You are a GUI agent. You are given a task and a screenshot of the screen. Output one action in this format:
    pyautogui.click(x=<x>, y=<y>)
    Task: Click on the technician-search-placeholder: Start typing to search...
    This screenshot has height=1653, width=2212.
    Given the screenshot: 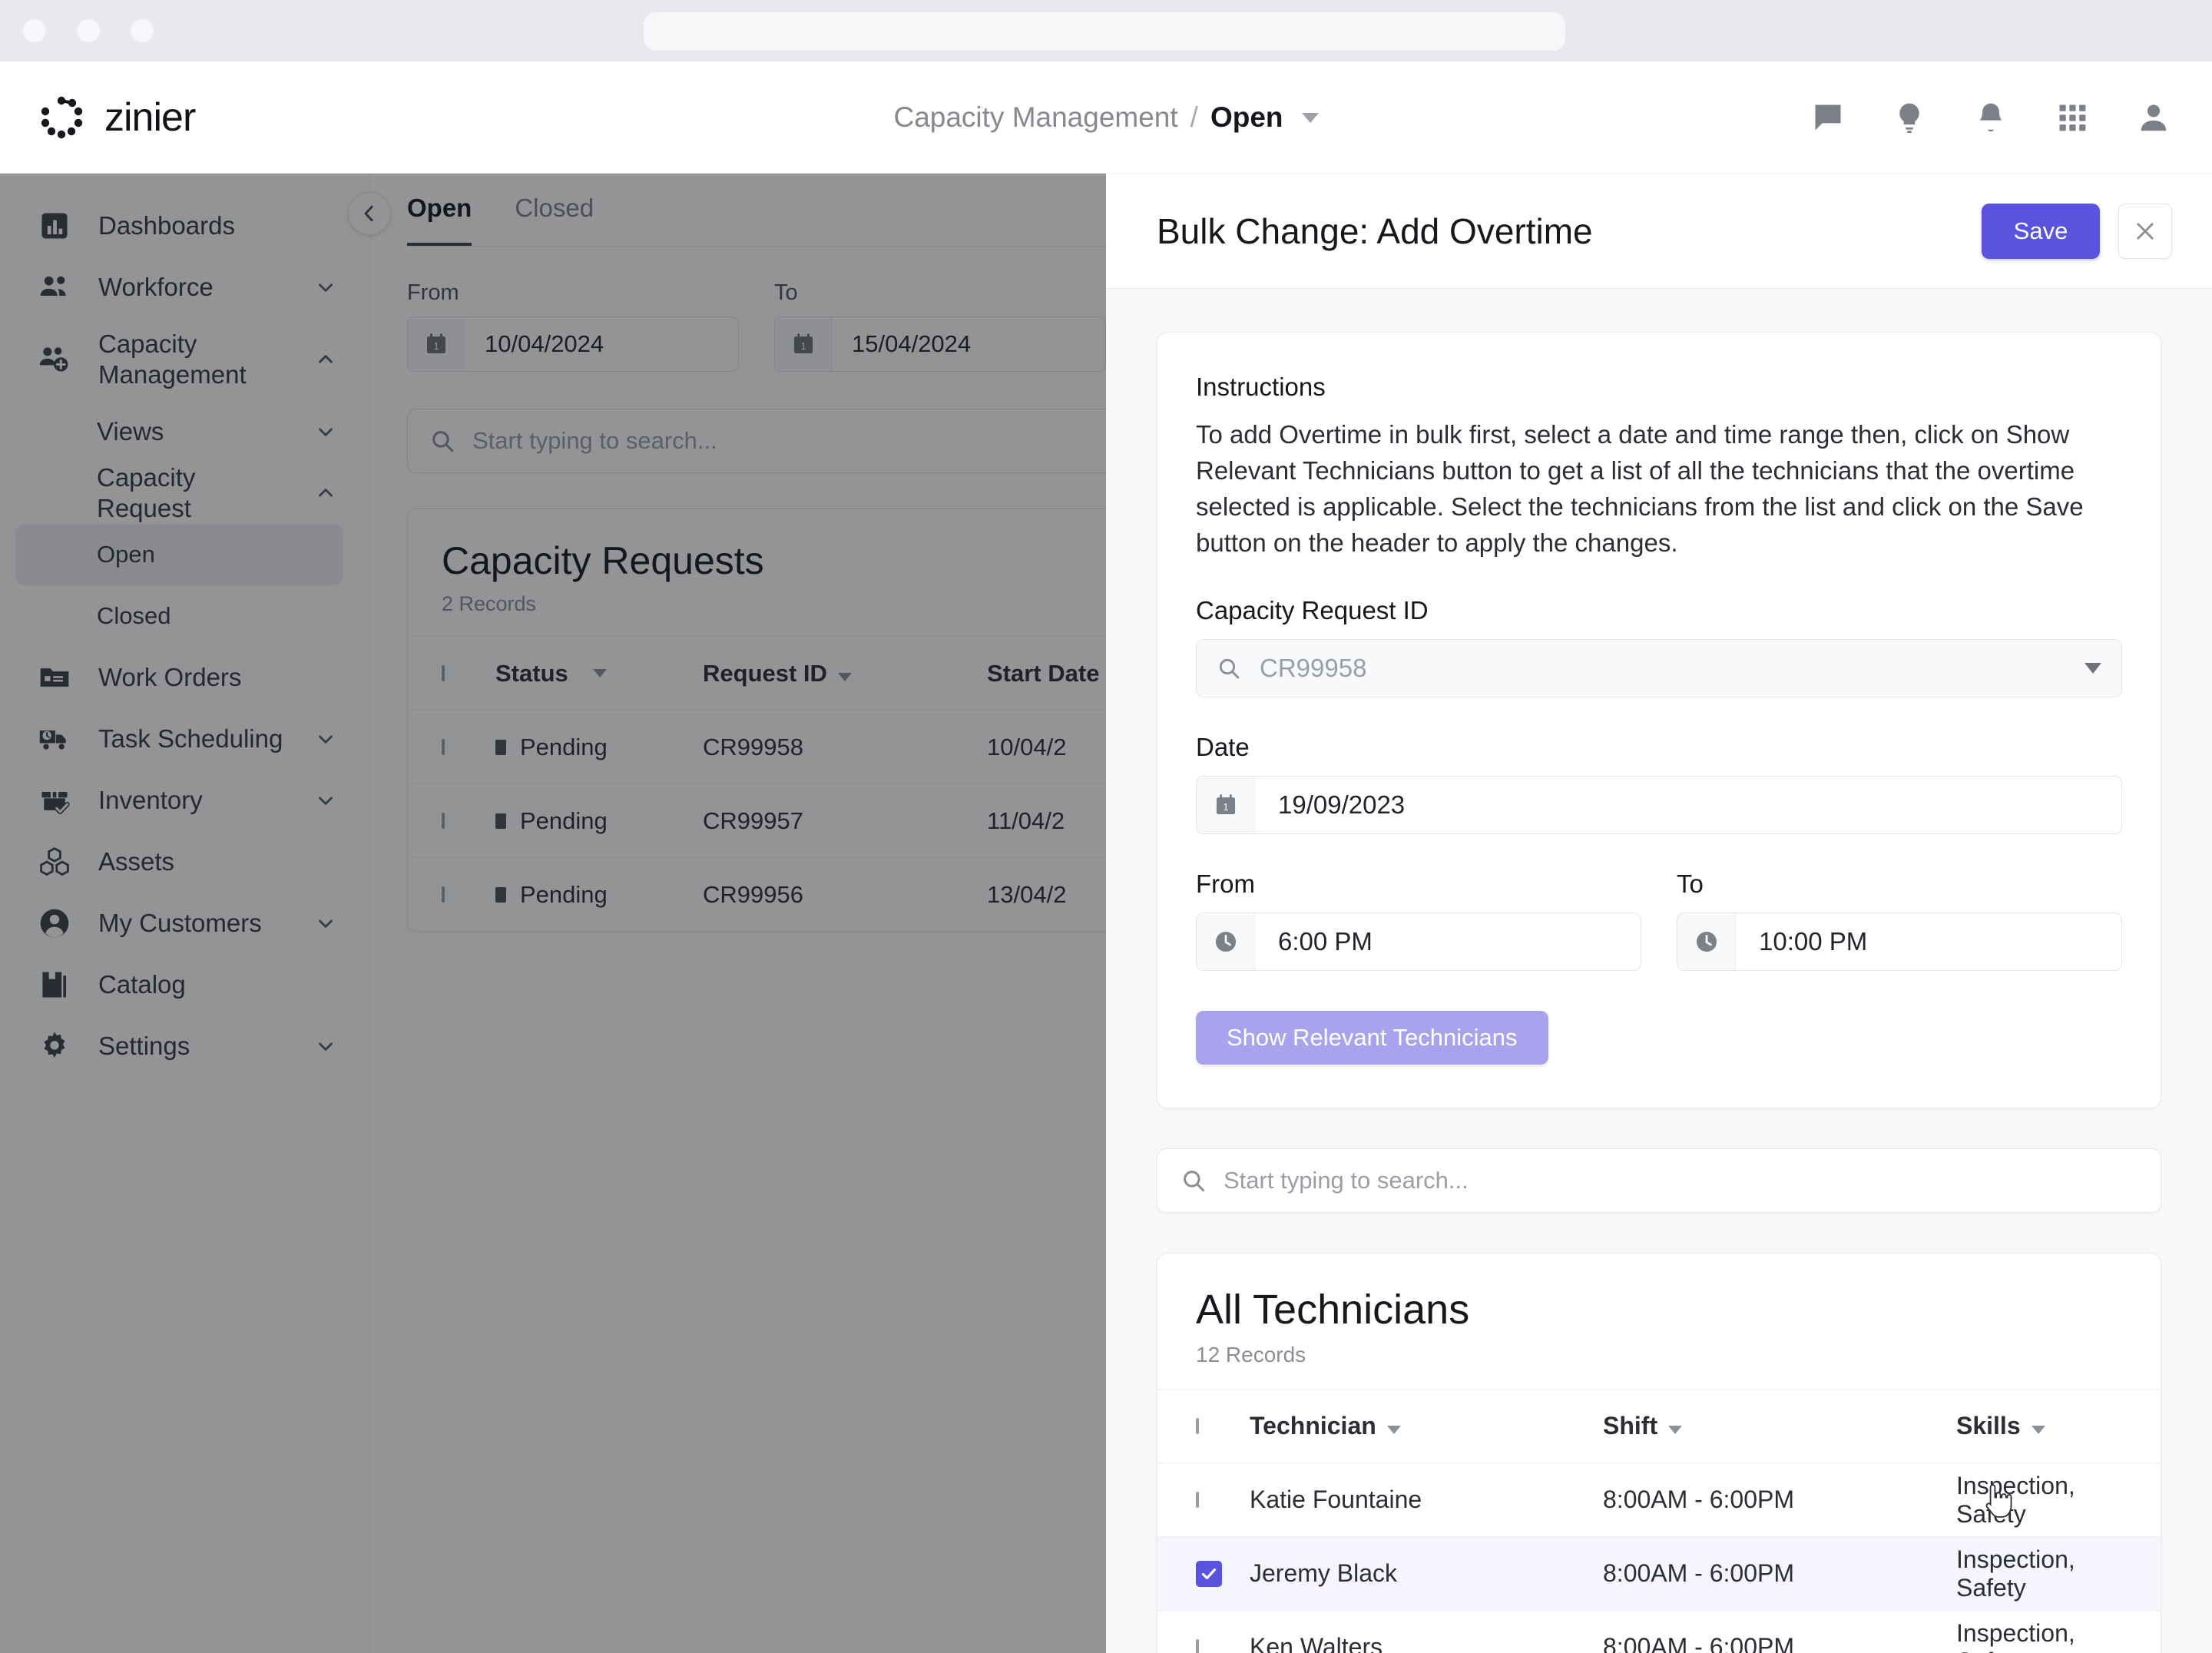 What is the action you would take?
    pyautogui.click(x=1346, y=1180)
    